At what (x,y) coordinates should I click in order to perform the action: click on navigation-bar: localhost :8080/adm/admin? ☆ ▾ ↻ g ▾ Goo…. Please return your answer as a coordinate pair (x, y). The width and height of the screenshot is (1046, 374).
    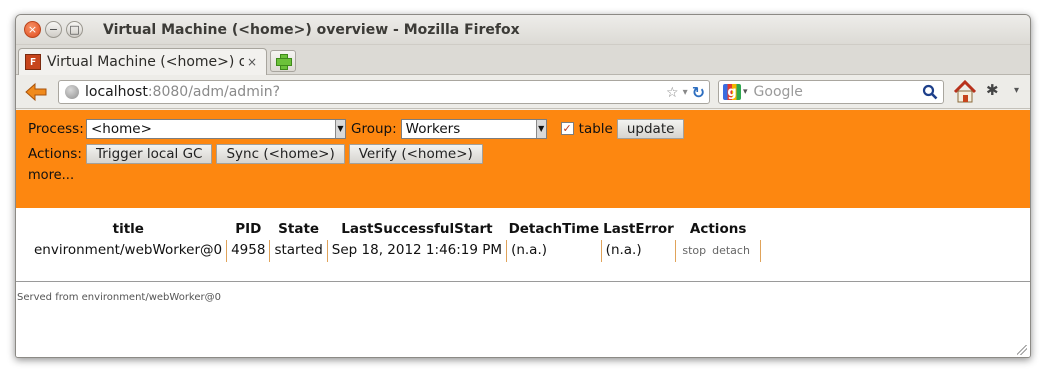
    Looking at the image, I should click on (523, 92).